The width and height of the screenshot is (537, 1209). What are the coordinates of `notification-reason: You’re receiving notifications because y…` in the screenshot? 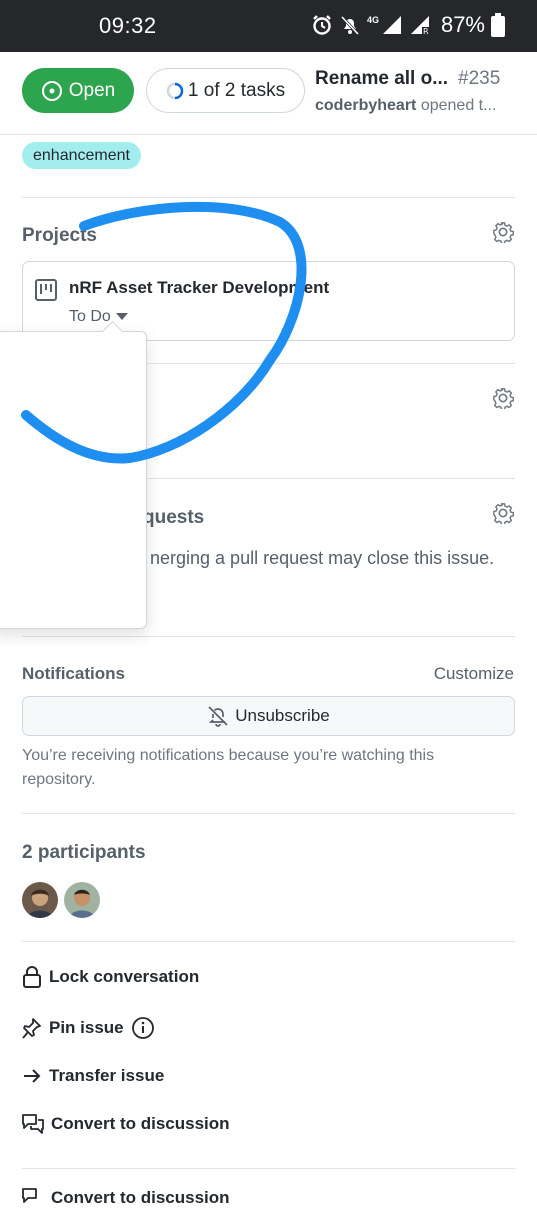 It's located at (228, 767).